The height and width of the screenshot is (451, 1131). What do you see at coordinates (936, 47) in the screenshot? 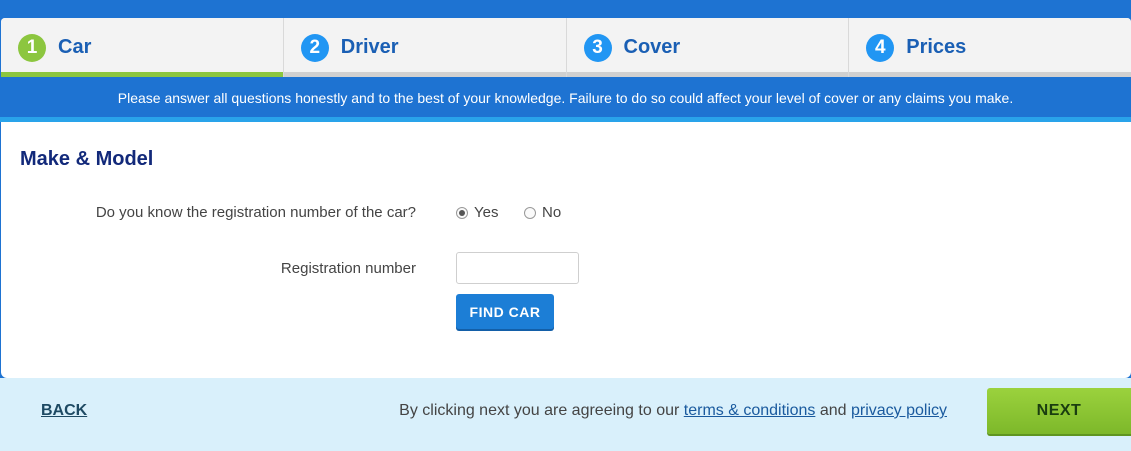
I see `step-label: Prices` at bounding box center [936, 47].